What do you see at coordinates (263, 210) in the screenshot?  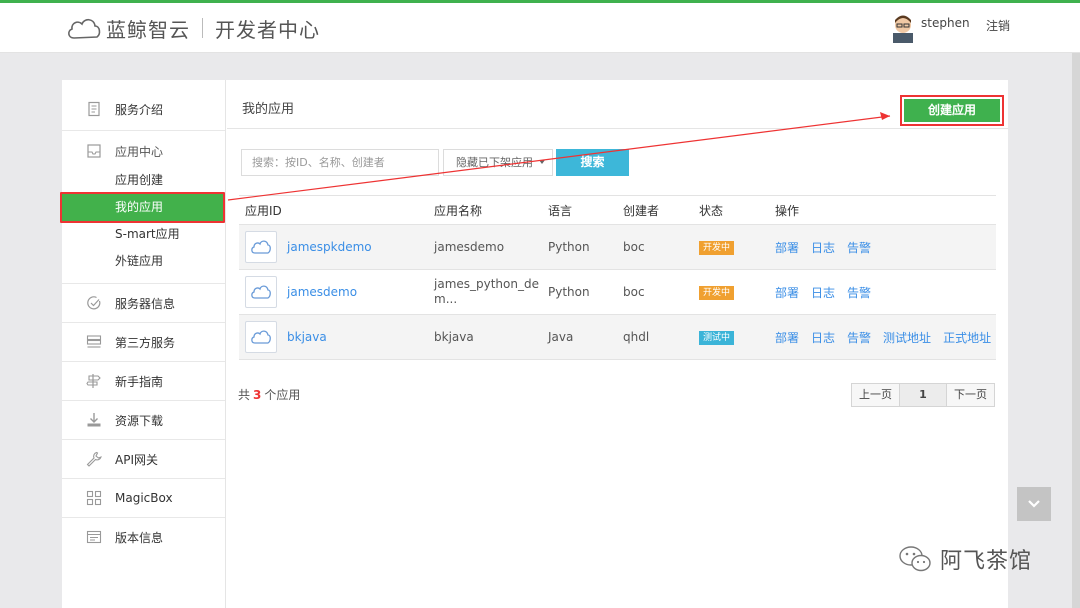 I see `header-app-id: 应用ID` at bounding box center [263, 210].